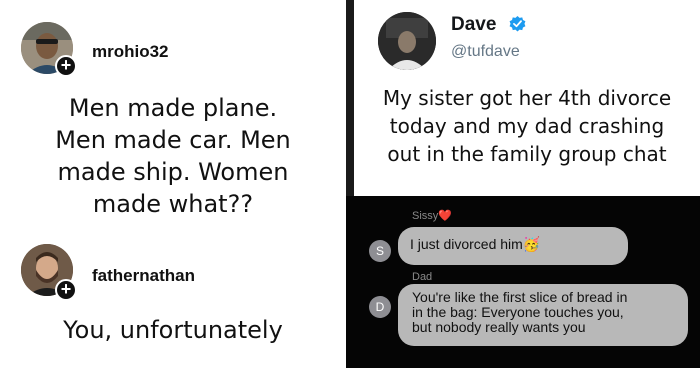 The width and height of the screenshot is (700, 368). Describe the element at coordinates (422, 277) in the screenshot. I see `message-sender: Dad` at that location.